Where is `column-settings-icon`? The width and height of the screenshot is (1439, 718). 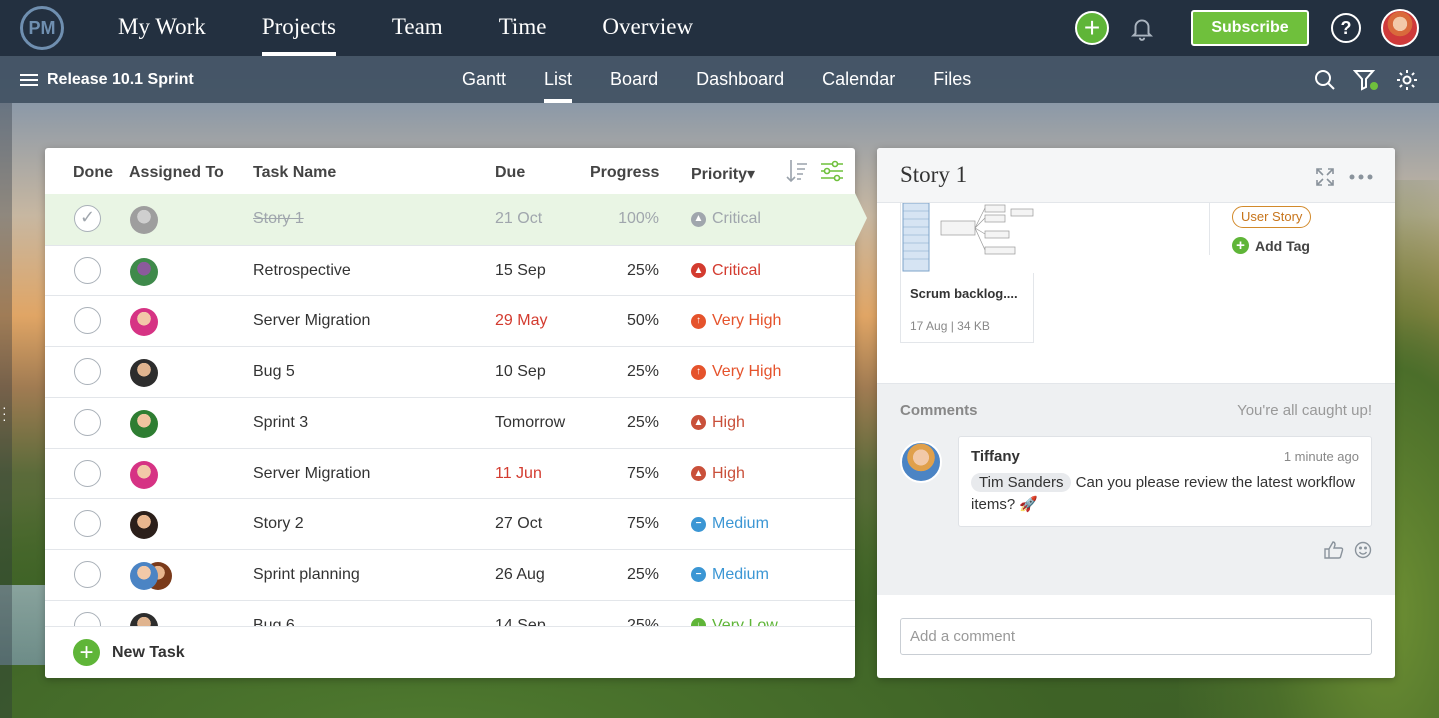
column-settings-icon is located at coordinates (832, 171).